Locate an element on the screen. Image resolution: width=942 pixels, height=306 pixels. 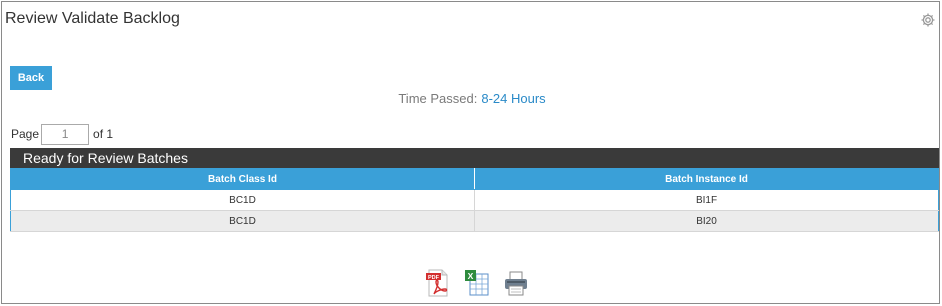
page-label: Page is located at coordinates (25, 134).